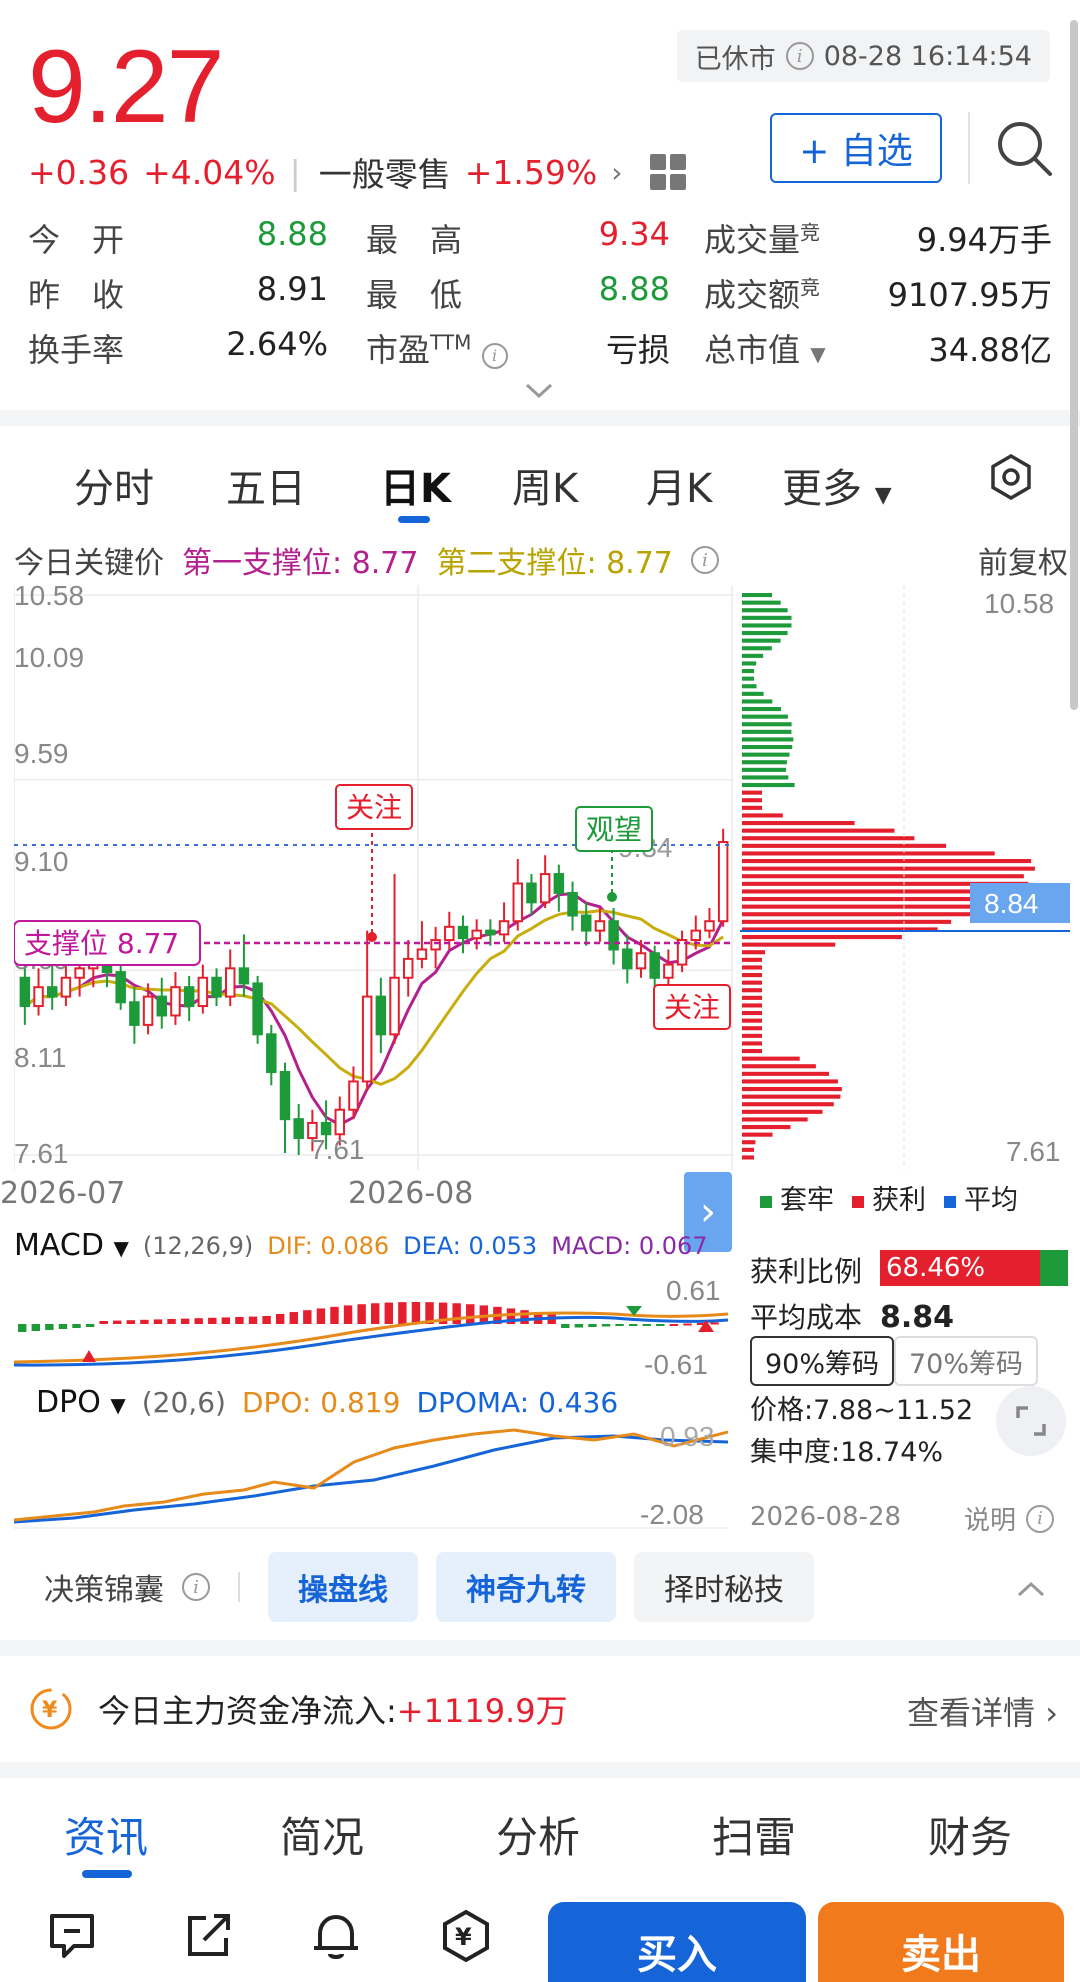  Describe the element at coordinates (266, 485) in the screenshot. I see `tab-five-day: 五日` at that location.